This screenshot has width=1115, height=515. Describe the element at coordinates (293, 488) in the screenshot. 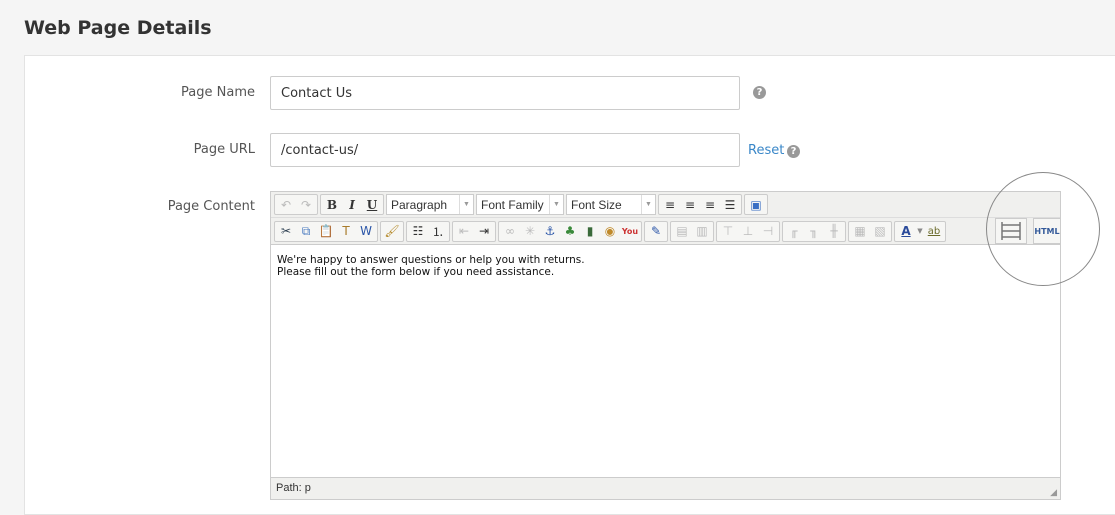

I see `element-path: Path: p` at that location.